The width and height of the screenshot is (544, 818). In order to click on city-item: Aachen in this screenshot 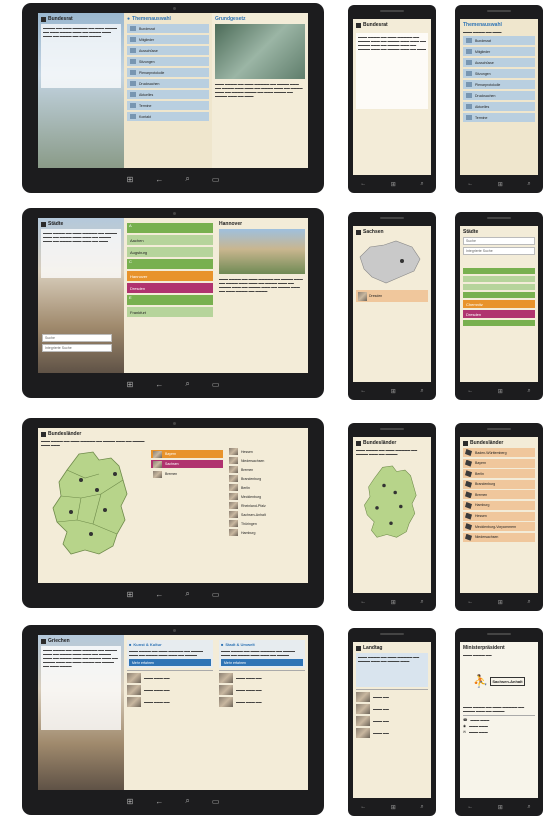, I will do `click(170, 240)`.